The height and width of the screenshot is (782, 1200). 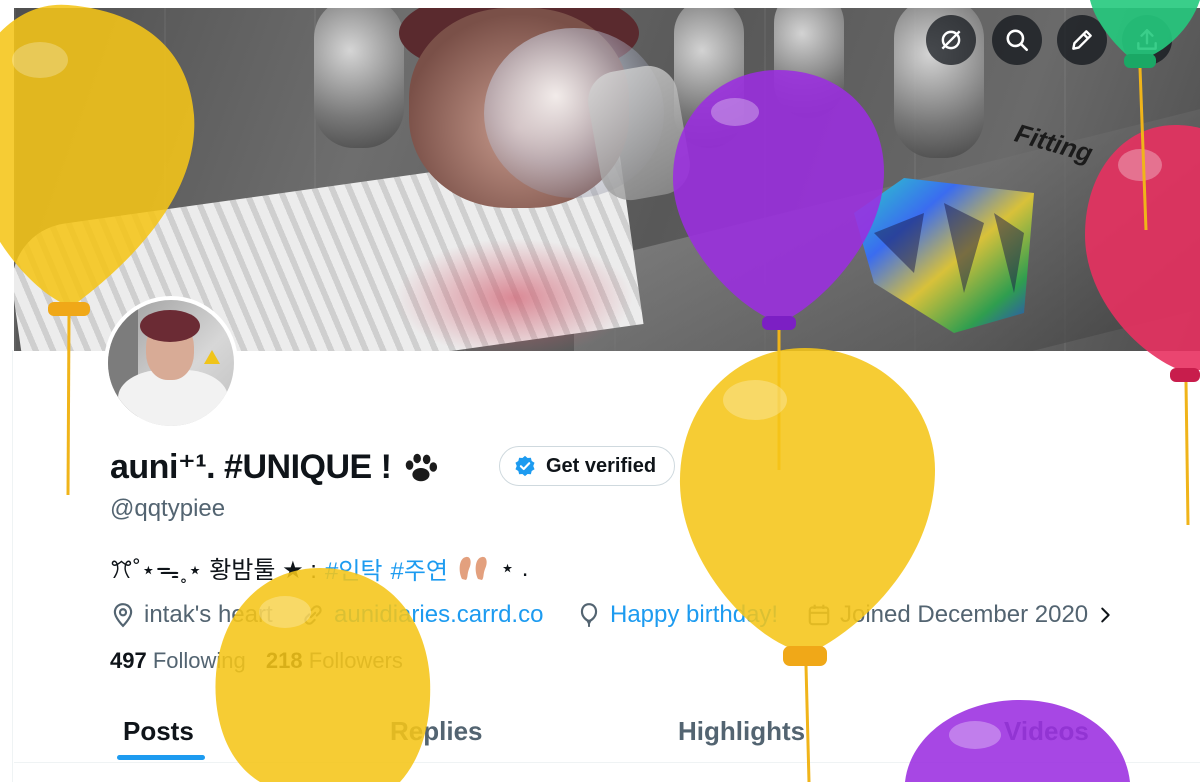 I want to click on profile-bio: ꔫ˚⋆ᯓ˳⋆ 황밤툴 ★ : #인탁 #주연 ⋆ ., so click(x=319, y=568).